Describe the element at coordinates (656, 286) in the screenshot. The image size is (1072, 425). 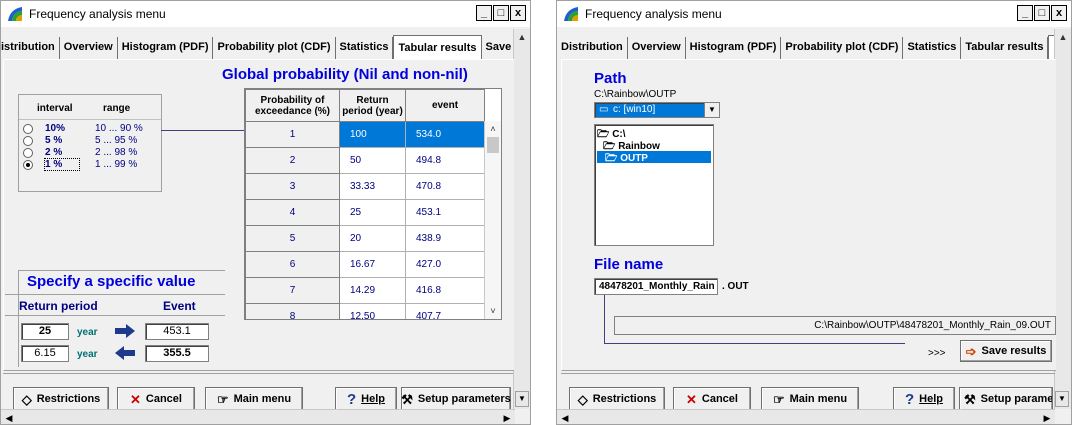
I see `file-name-input: 48478201_Monthly_Rain` at that location.